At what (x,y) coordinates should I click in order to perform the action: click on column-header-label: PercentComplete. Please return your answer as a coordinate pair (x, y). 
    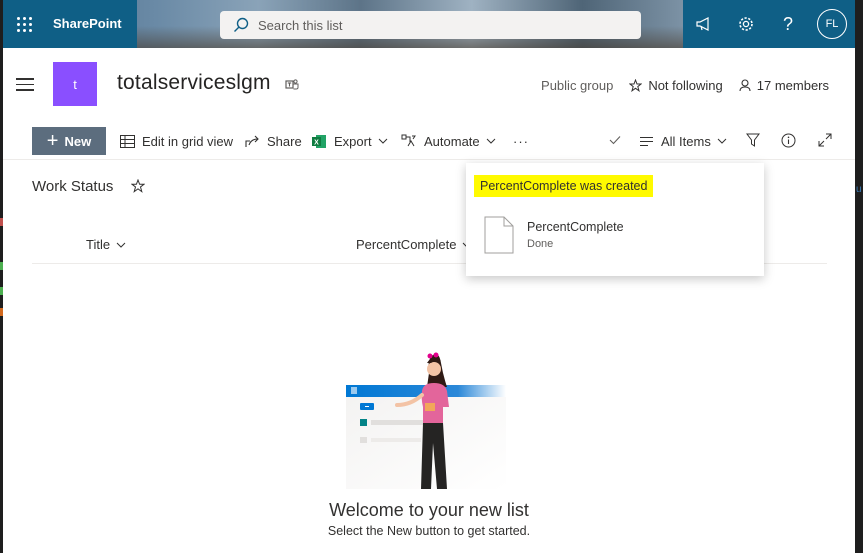
    Looking at the image, I should click on (406, 244).